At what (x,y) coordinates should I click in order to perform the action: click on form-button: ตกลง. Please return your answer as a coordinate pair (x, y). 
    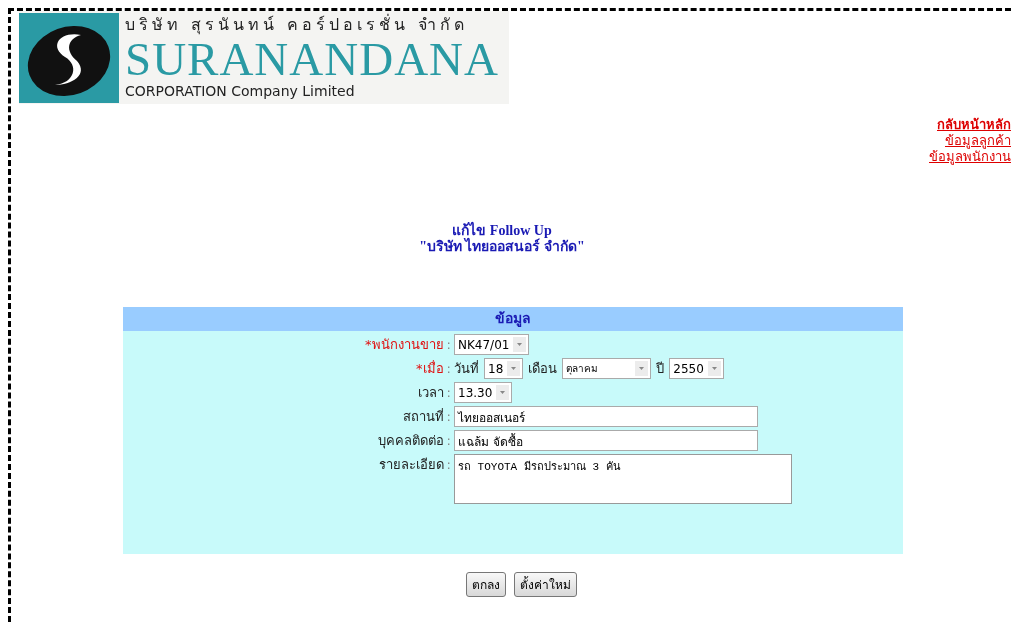
    Looking at the image, I should click on (485, 584).